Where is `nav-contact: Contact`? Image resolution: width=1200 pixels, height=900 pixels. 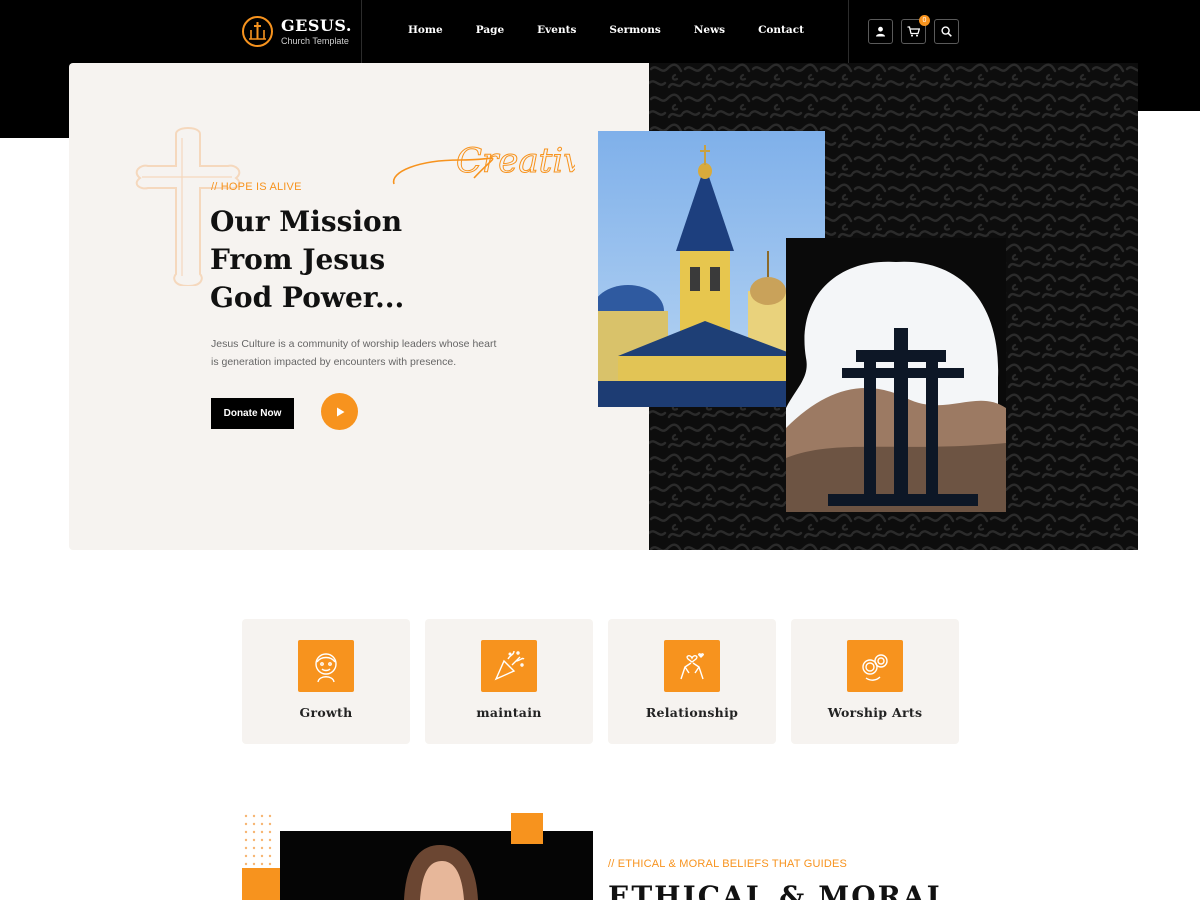
nav-contact: Contact is located at coordinates (781, 30).